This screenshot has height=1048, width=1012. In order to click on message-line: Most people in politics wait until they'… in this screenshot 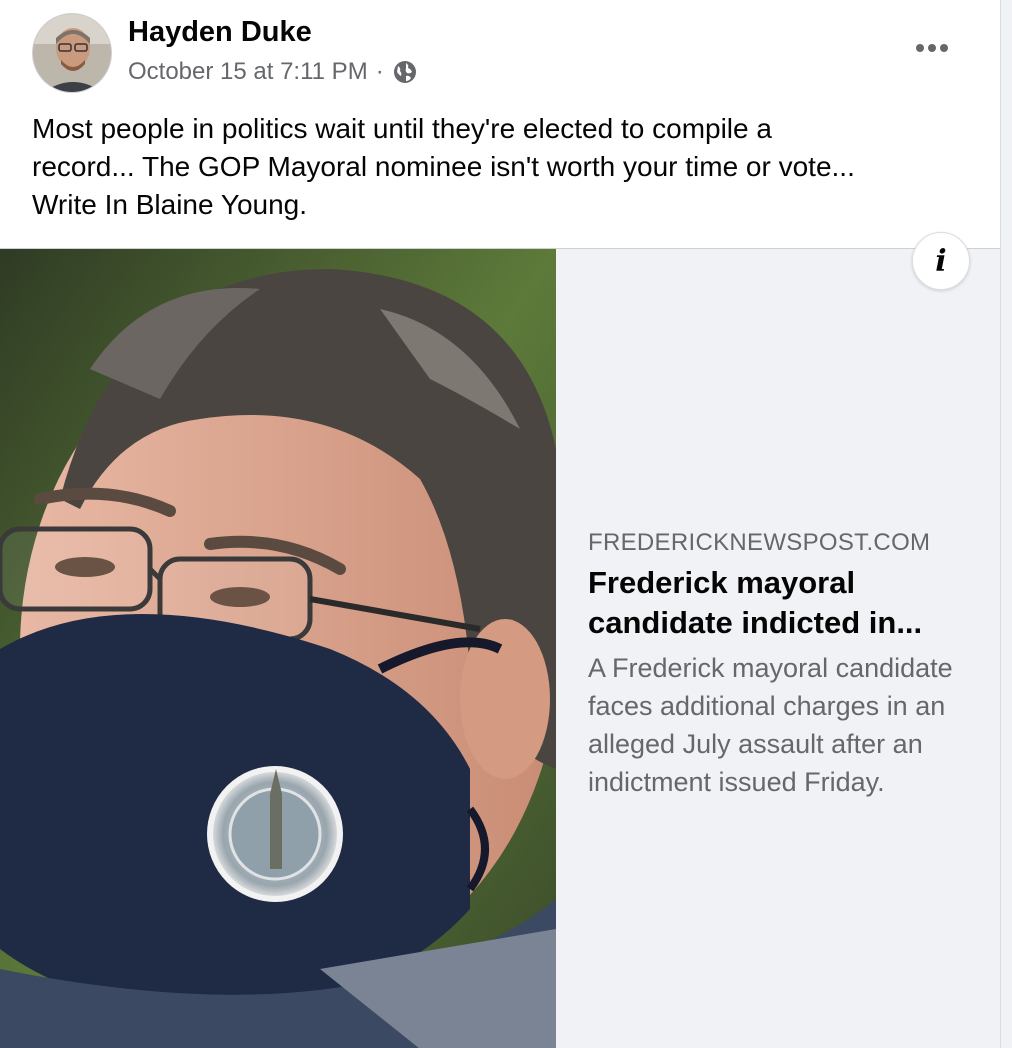, I will do `click(402, 128)`.